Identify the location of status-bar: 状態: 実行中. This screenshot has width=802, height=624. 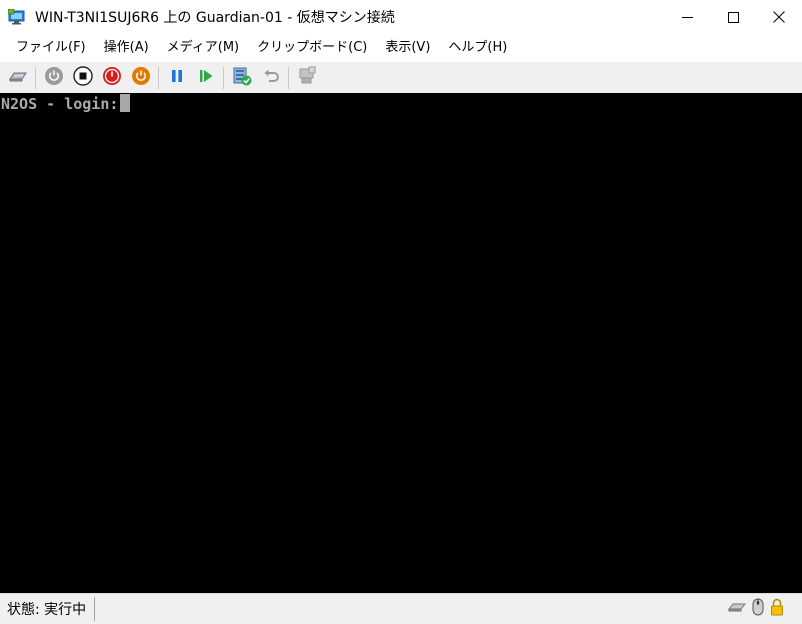
(401, 608).